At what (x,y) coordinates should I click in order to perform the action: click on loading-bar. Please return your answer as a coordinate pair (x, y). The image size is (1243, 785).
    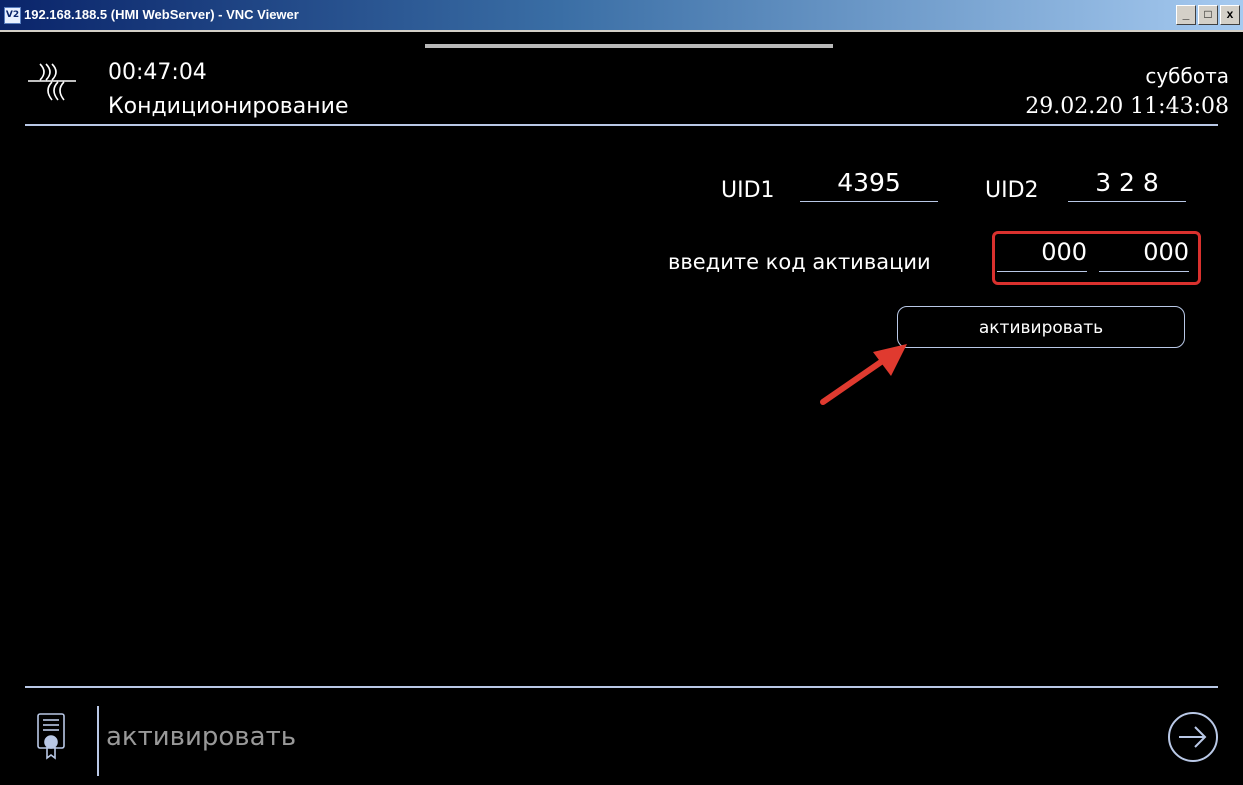
    Looking at the image, I should click on (629, 46).